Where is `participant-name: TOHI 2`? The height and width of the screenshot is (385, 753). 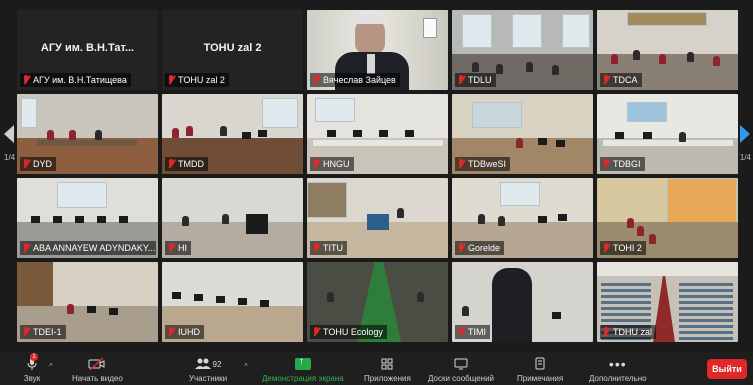
participant-name: TOHI 2 is located at coordinates (627, 248).